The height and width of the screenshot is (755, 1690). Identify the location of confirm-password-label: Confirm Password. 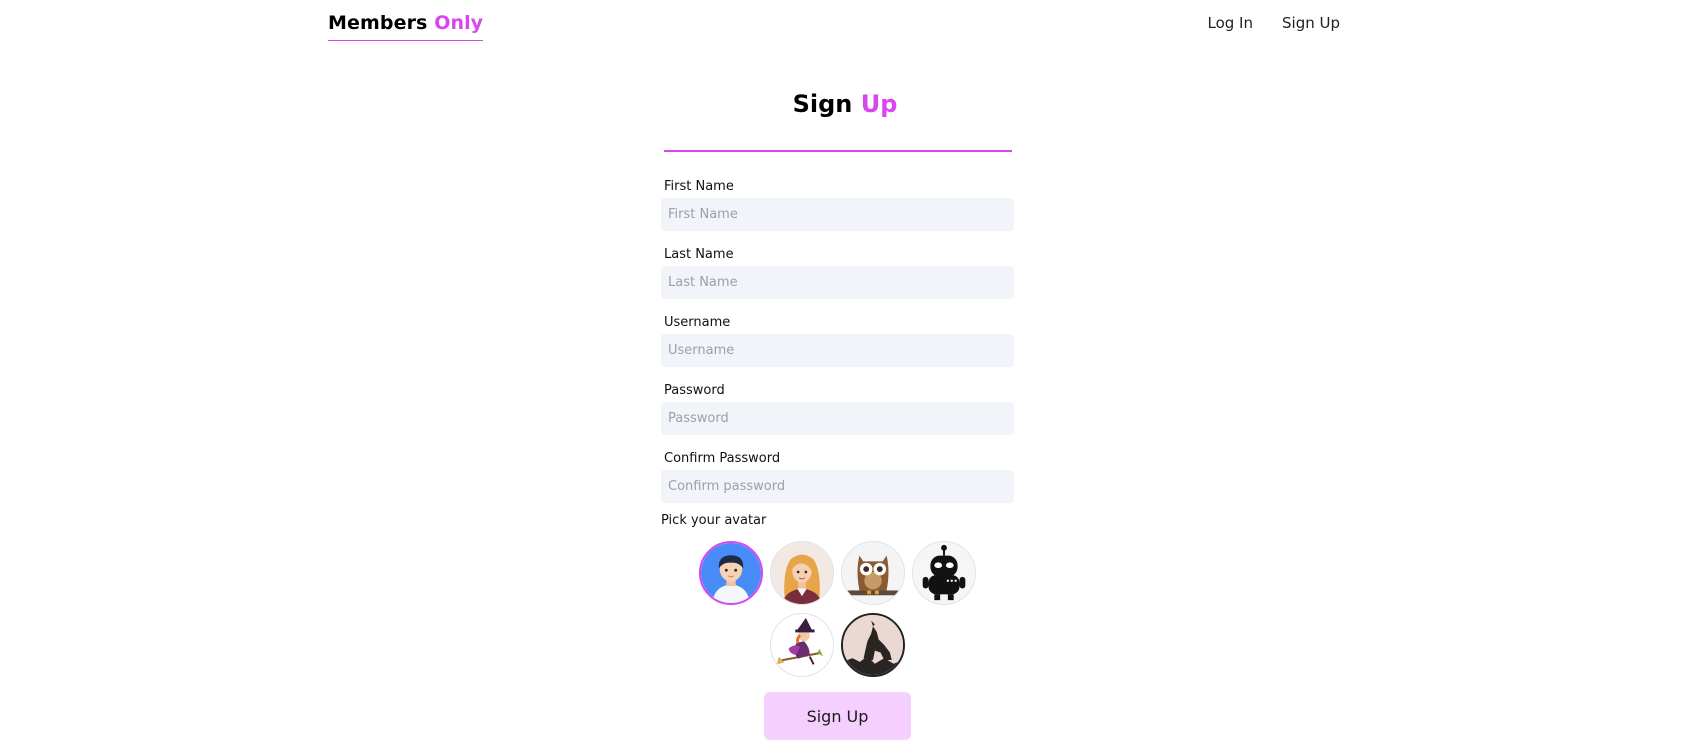
(722, 458).